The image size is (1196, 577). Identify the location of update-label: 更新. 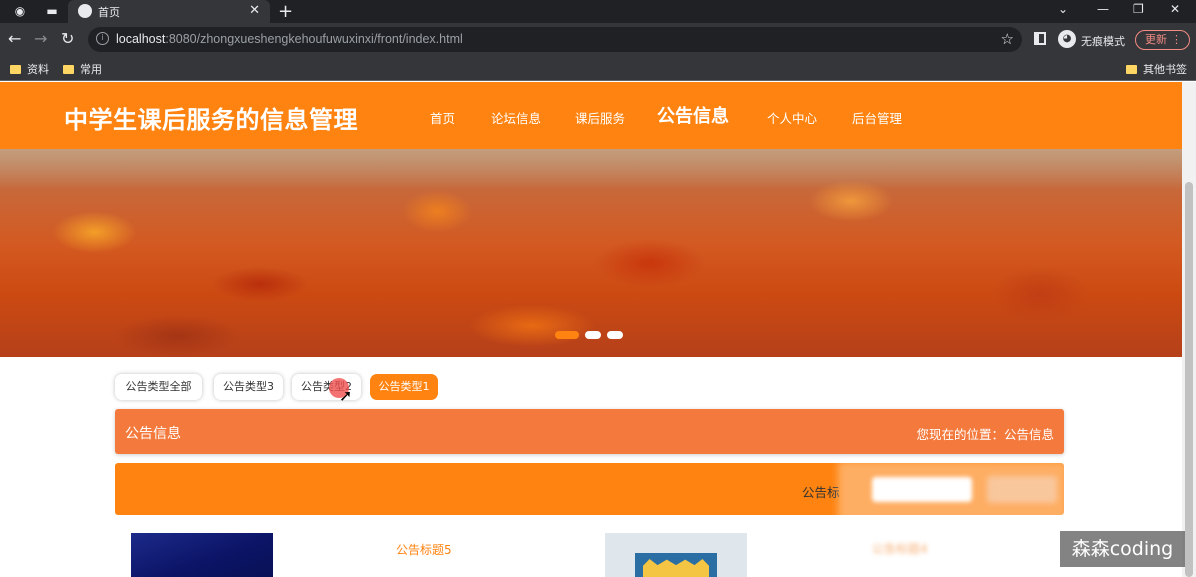
(1156, 39).